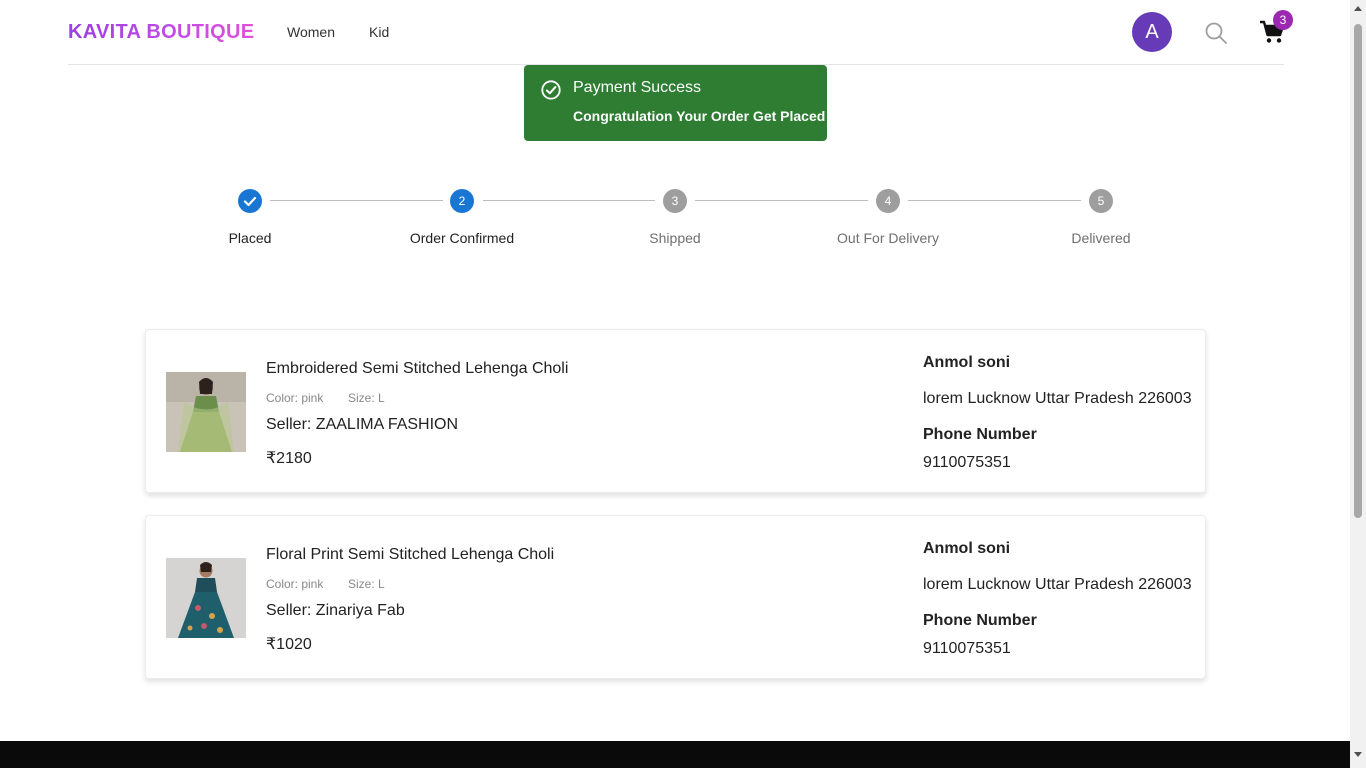 Image resolution: width=1366 pixels, height=768 pixels. I want to click on step-placed-check-icon, so click(250, 201).